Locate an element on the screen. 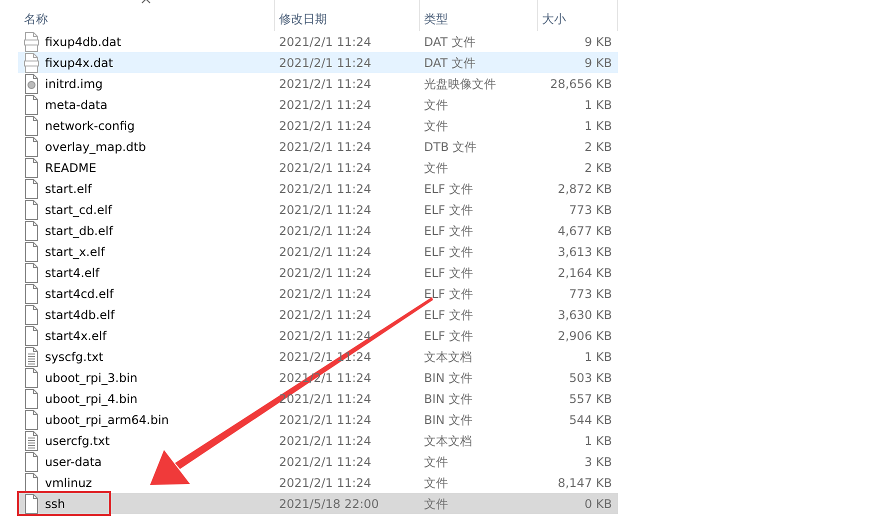 The height and width of the screenshot is (523, 883). file-size: 3 KB is located at coordinates (598, 461).